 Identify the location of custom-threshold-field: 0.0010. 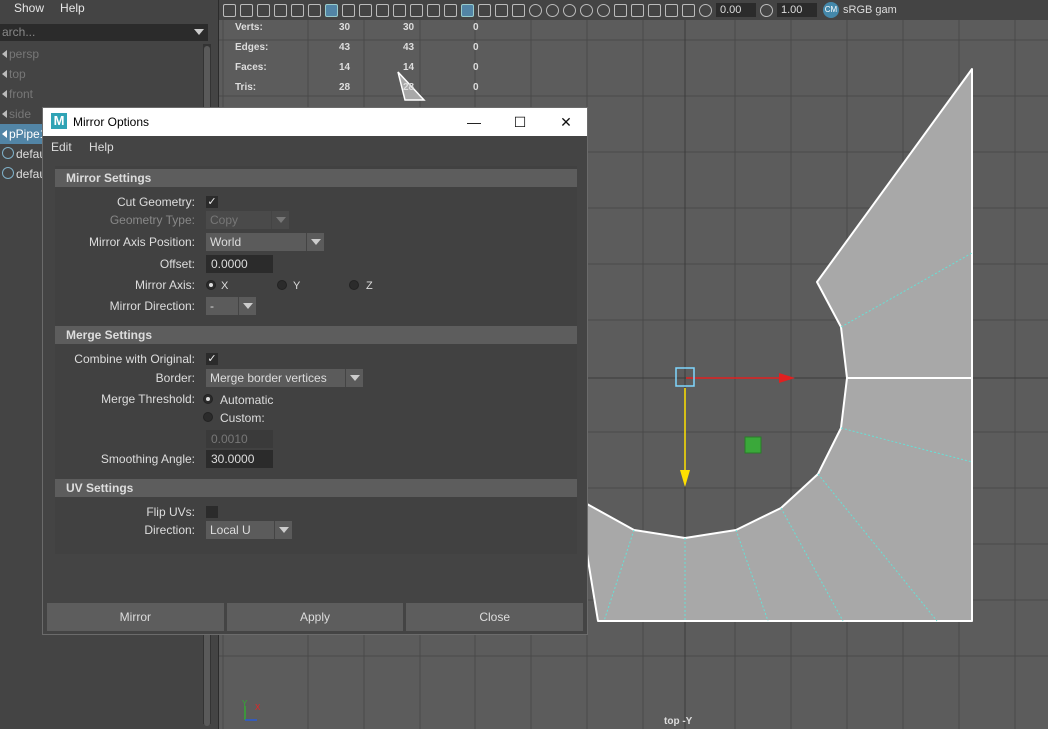
(239, 439).